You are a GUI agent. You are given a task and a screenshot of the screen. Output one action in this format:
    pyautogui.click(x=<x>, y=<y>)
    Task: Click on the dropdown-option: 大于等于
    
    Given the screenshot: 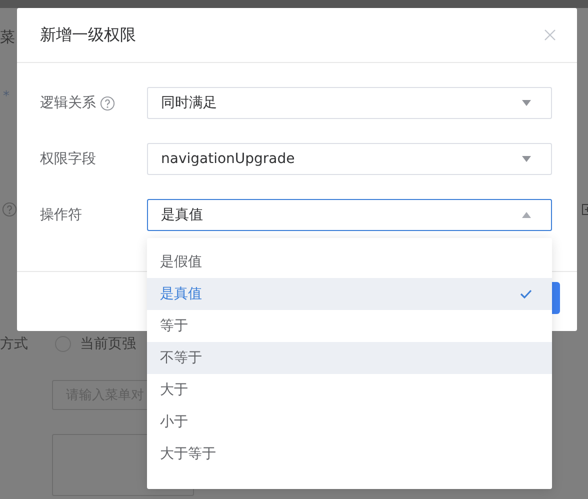 What is the action you would take?
    pyautogui.click(x=349, y=454)
    